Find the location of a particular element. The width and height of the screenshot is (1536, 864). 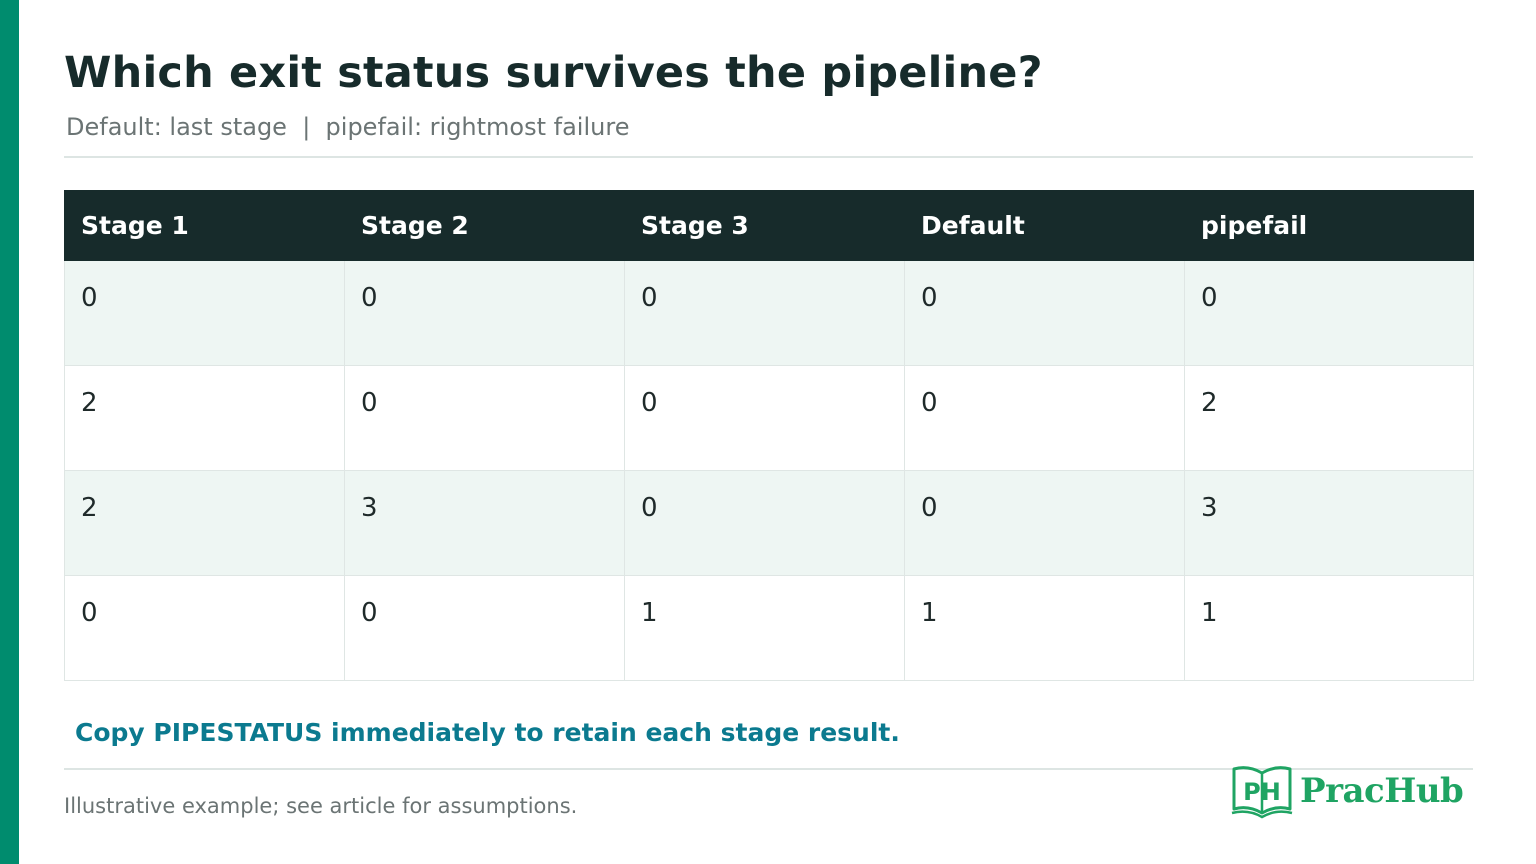

open-book-icon: PH is located at coordinates (1262, 792).